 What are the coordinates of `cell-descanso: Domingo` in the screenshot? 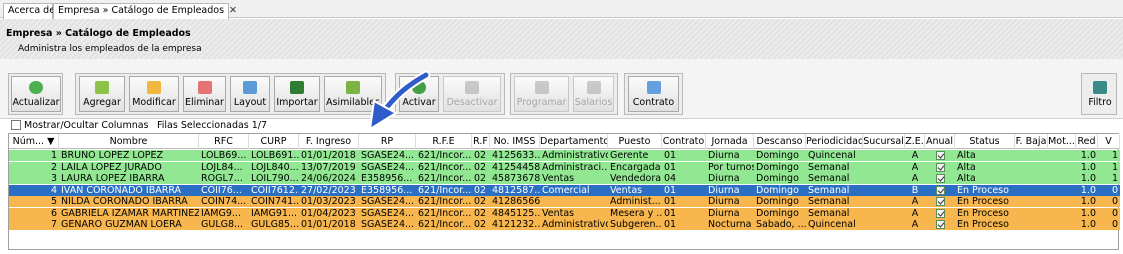 It's located at (777, 213).